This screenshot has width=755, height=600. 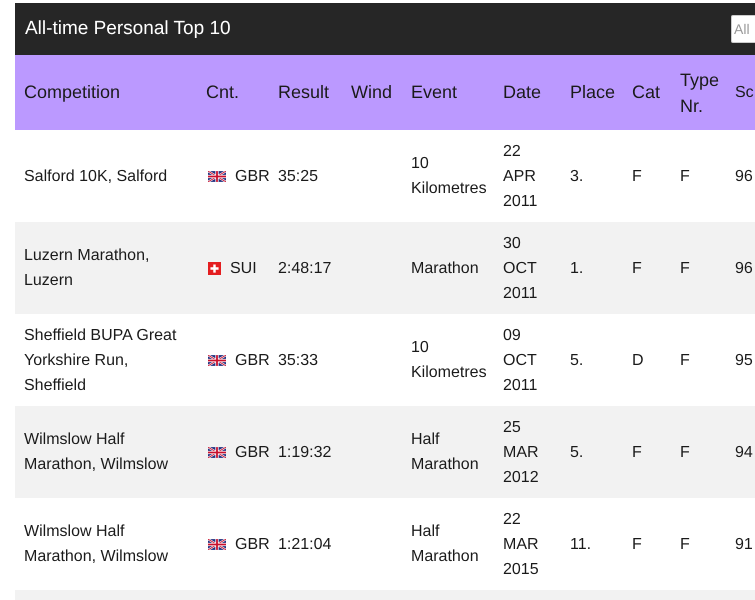 I want to click on table-cell: Salford 10K, Salford, so click(x=96, y=176).